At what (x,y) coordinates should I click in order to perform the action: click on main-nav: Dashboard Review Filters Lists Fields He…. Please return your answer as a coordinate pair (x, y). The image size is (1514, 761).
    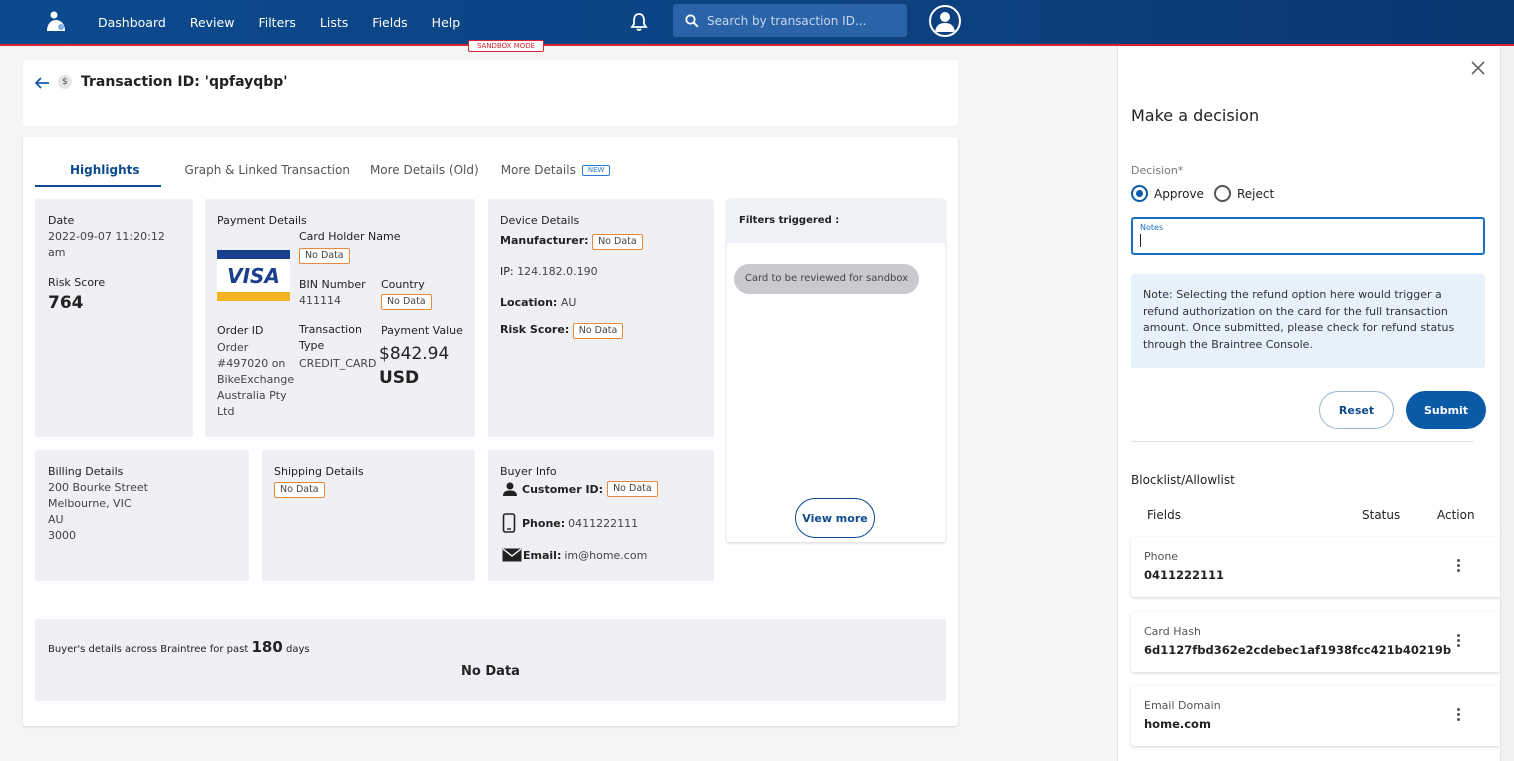
    Looking at the image, I should click on (291, 22).